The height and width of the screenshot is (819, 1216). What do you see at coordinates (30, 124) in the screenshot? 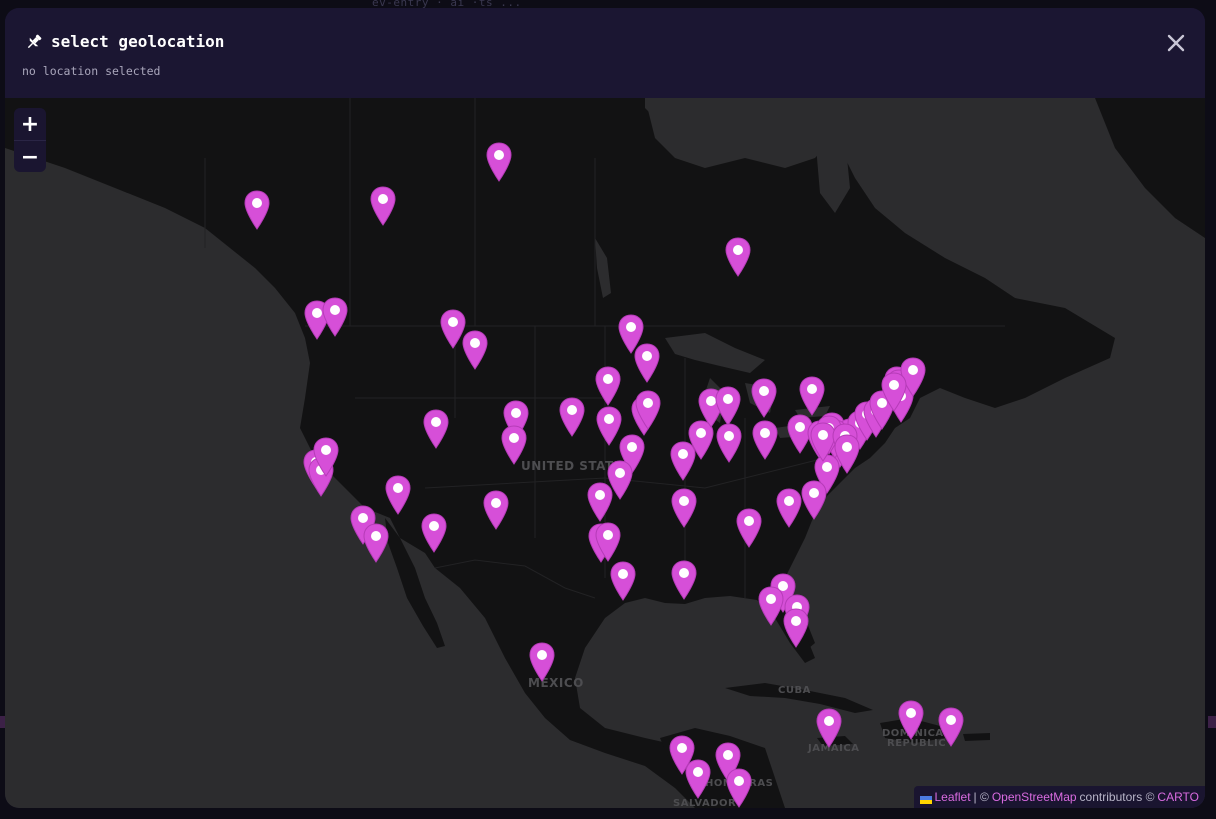
I see `zoom-in-button: +` at bounding box center [30, 124].